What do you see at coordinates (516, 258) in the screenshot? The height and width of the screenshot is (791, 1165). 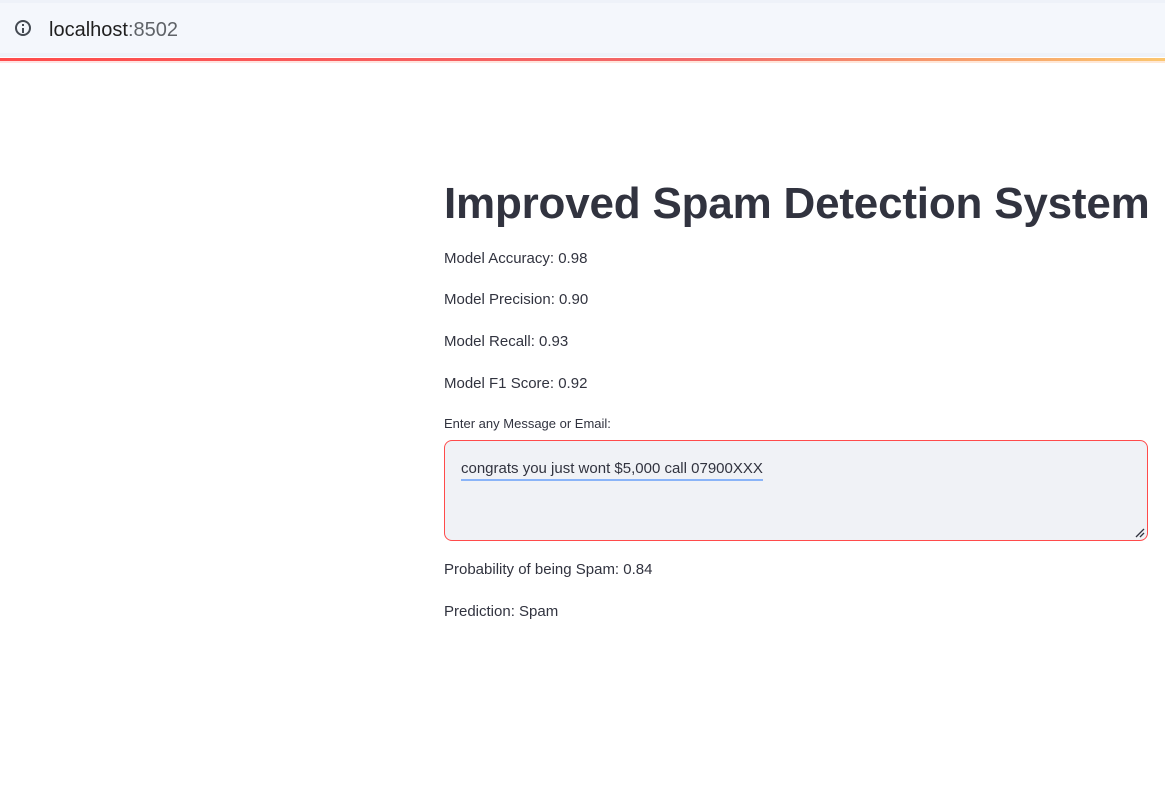 I see `model-accuracy-text: Model Accuracy: 0.98` at bounding box center [516, 258].